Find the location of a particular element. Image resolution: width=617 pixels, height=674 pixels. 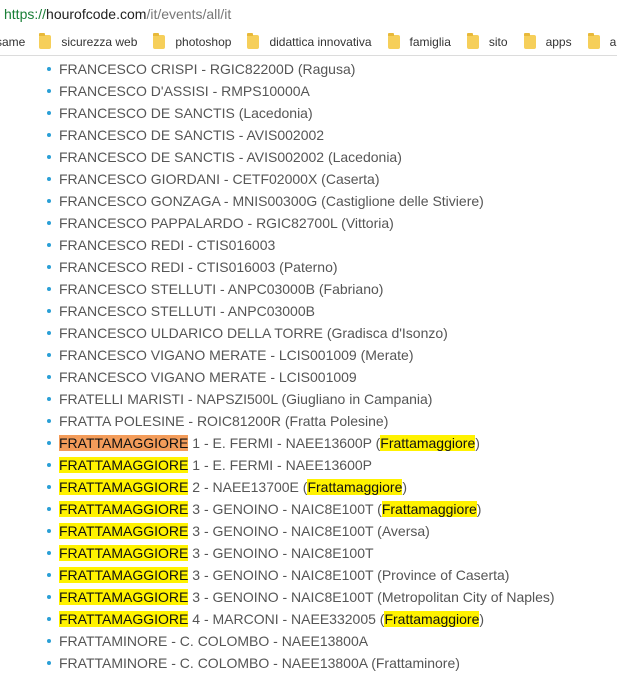

list-item: FRANCESCO DE SANCTIS (Lacedonia) is located at coordinates (308, 113).